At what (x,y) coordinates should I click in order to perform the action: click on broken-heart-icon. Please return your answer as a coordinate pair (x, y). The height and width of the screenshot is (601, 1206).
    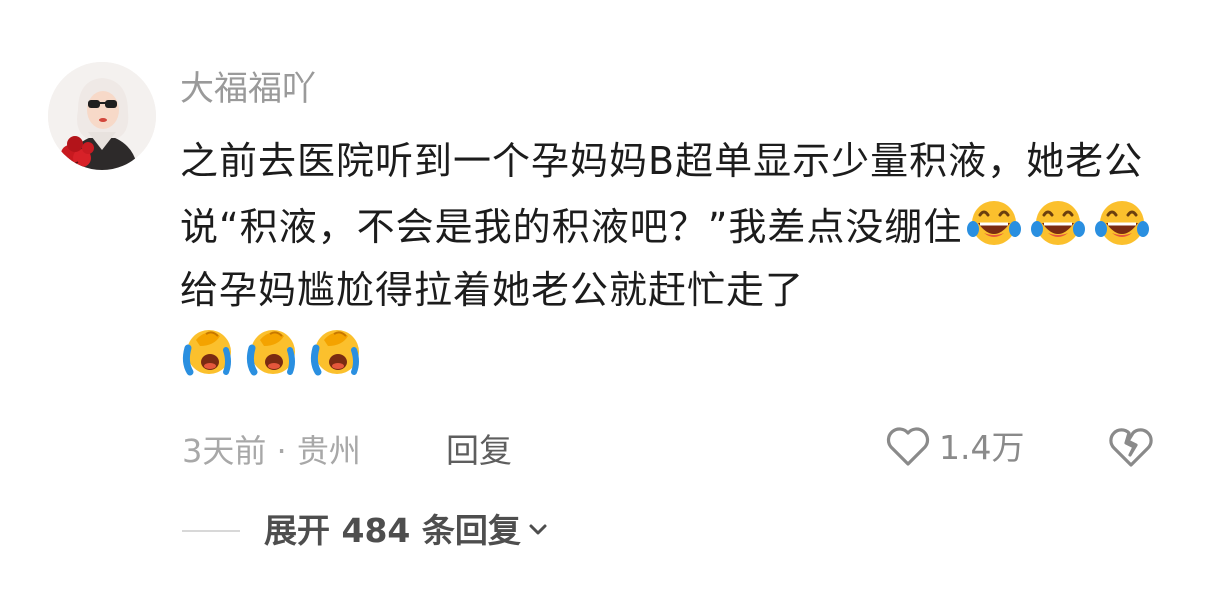
    Looking at the image, I should click on (1131, 450).